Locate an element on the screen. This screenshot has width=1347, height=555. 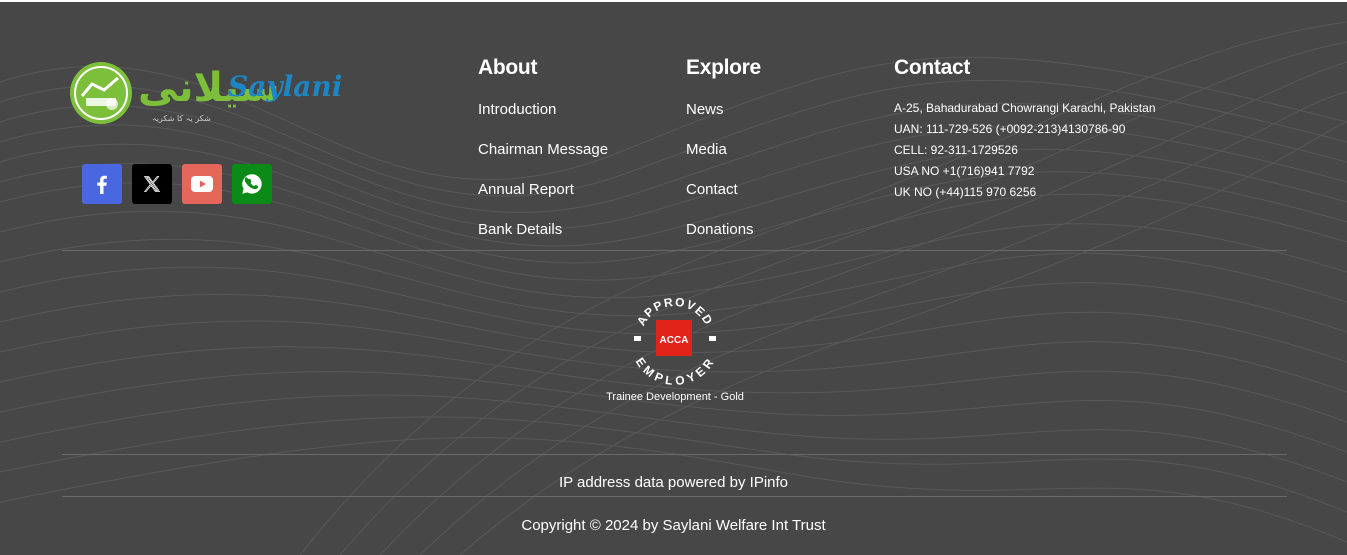
contact-cell: CELL: 92-311-1729526 is located at coordinates (956, 150).